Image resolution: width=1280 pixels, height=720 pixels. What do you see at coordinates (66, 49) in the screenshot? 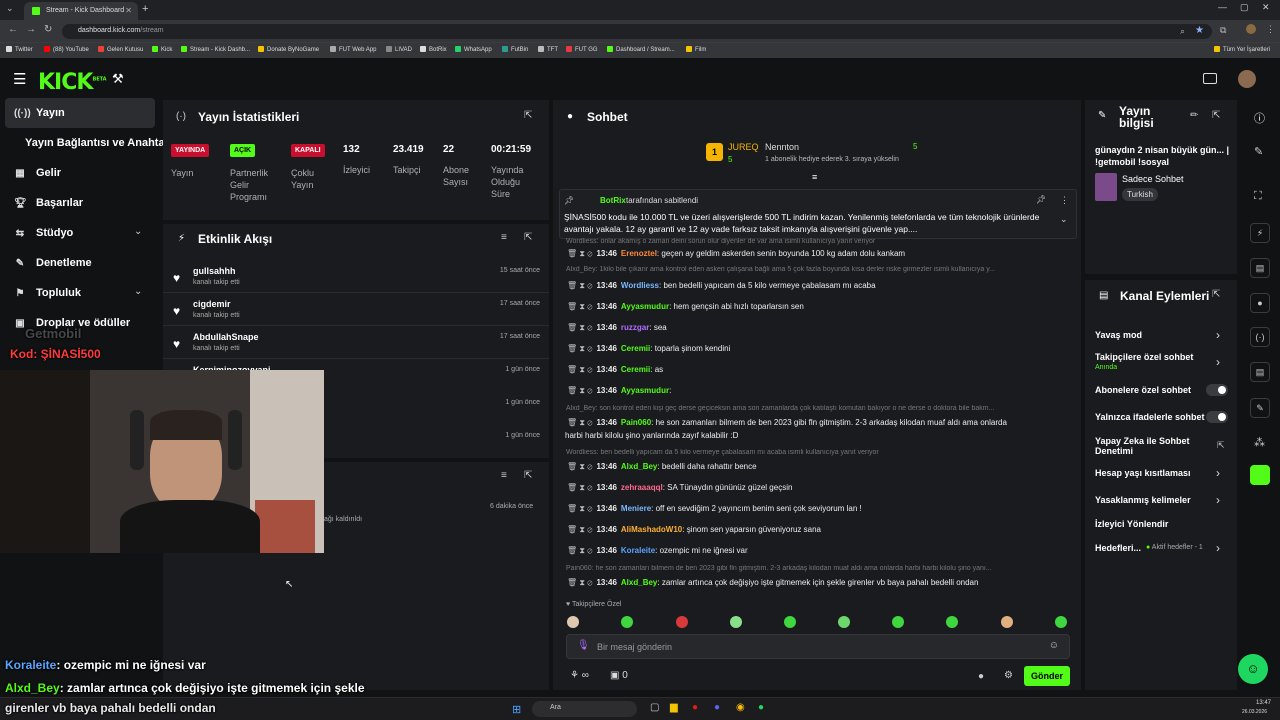
I see `bookmark-youtube: (88) YouTube` at bounding box center [66, 49].